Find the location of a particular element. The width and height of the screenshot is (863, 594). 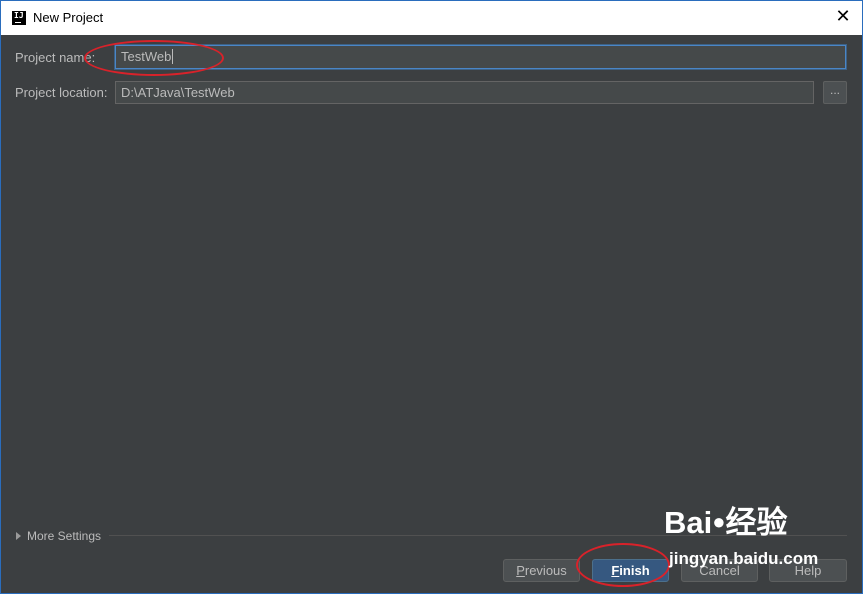

project-location-input: D:\ATJava\TestWeb is located at coordinates (464, 92).